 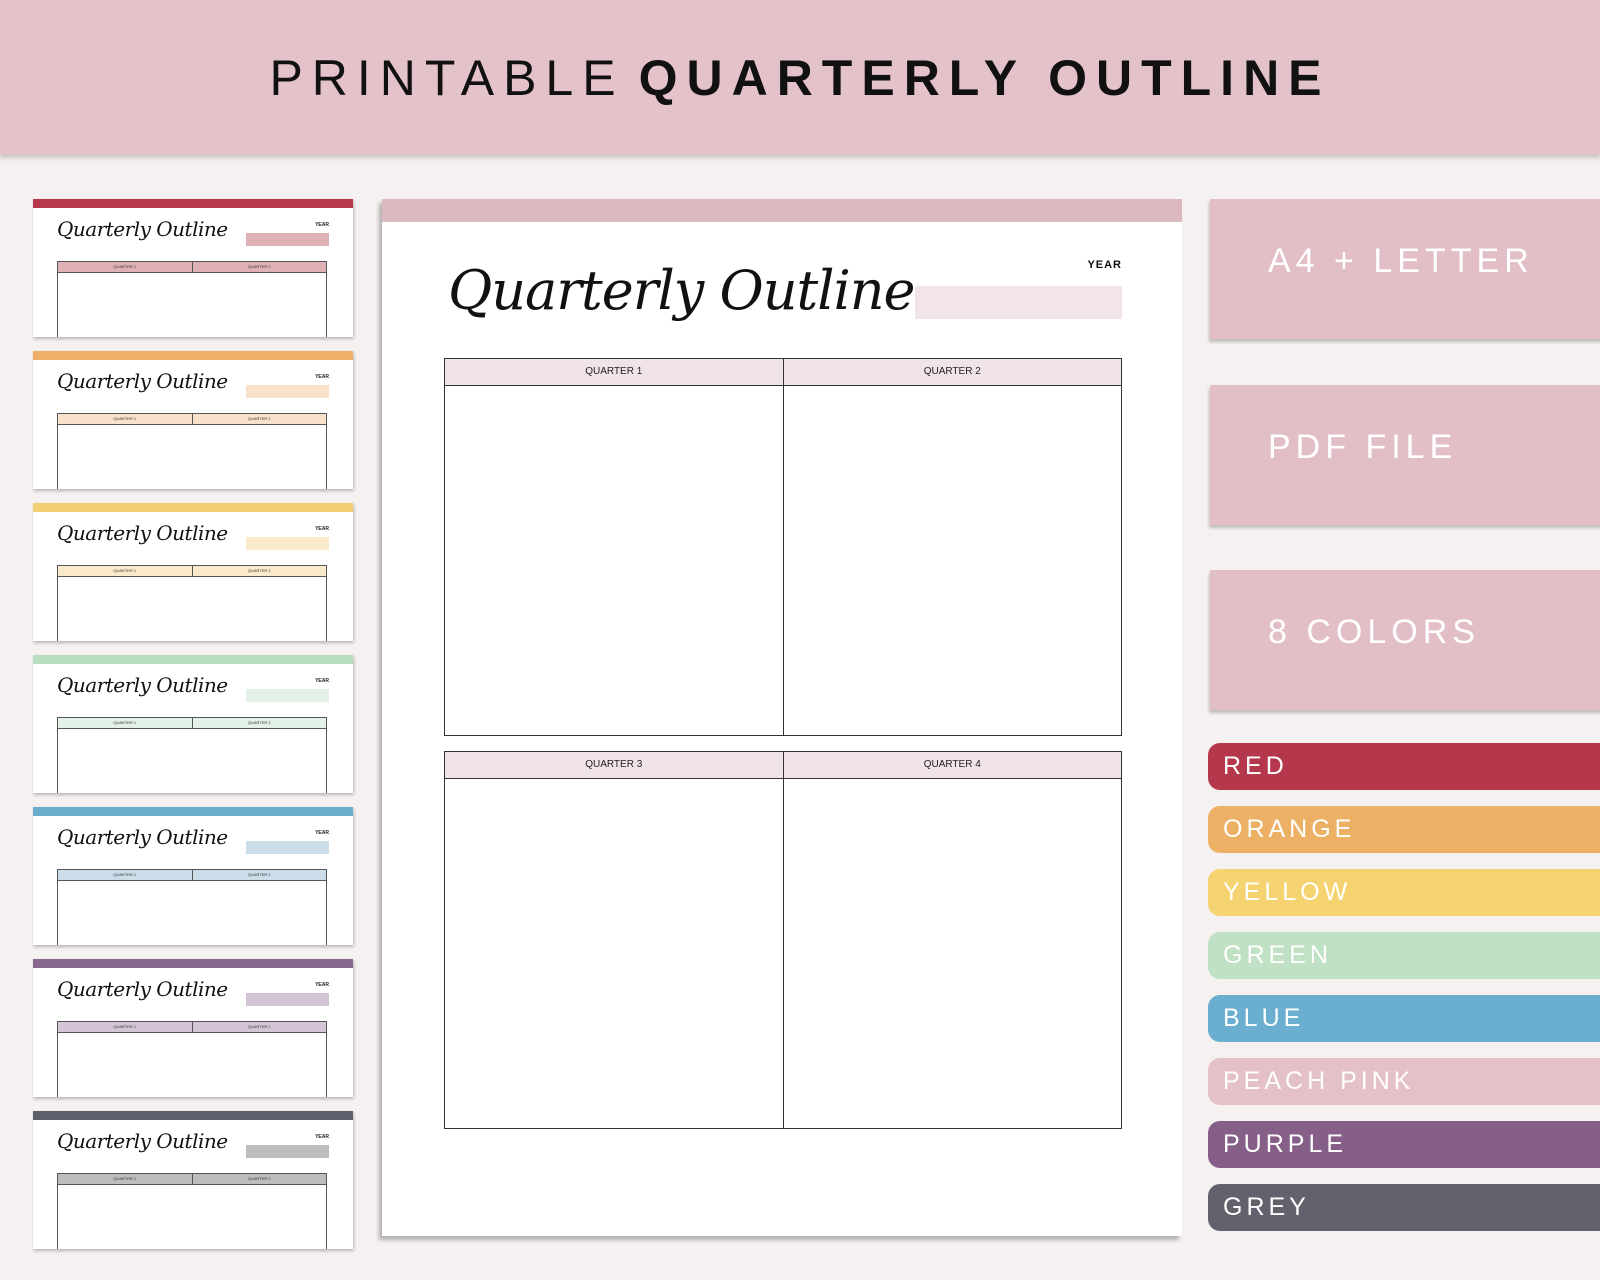 I want to click on banner-title-bold: QUARTERLY OUTLINE, so click(x=984, y=77).